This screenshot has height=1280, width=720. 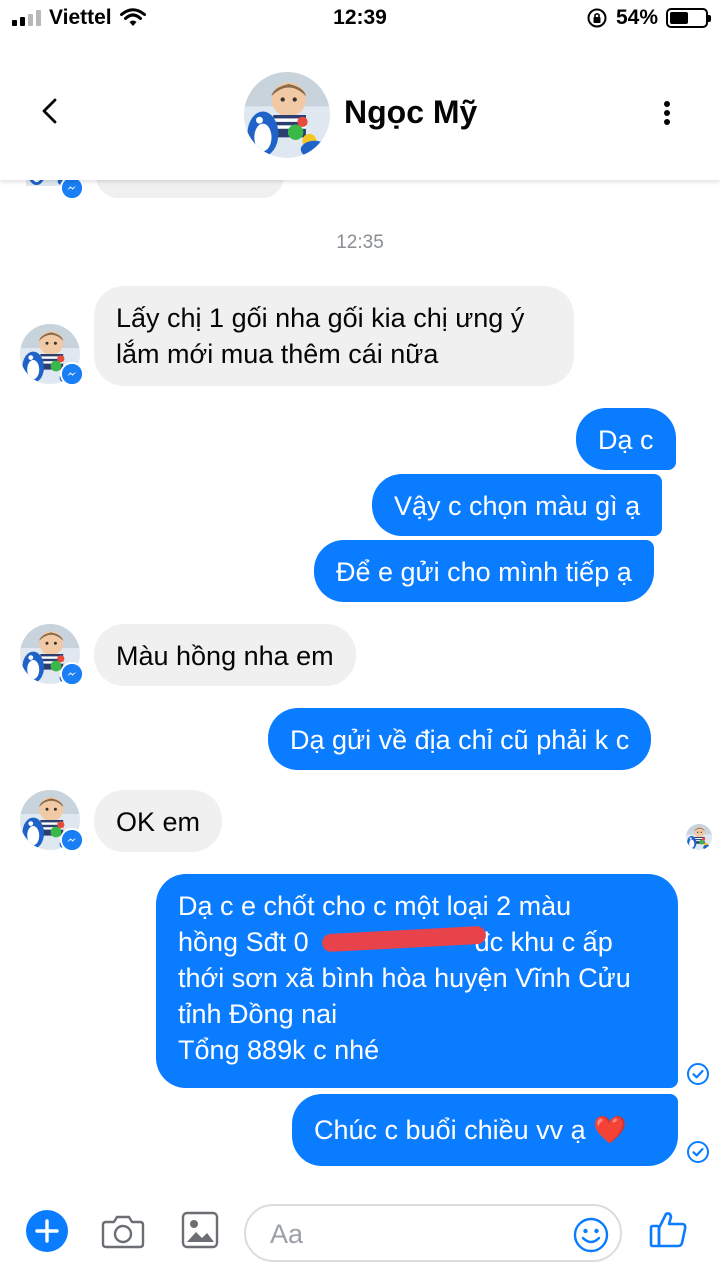 What do you see at coordinates (610, 1130) in the screenshot?
I see `heart-emoji: ❤️` at bounding box center [610, 1130].